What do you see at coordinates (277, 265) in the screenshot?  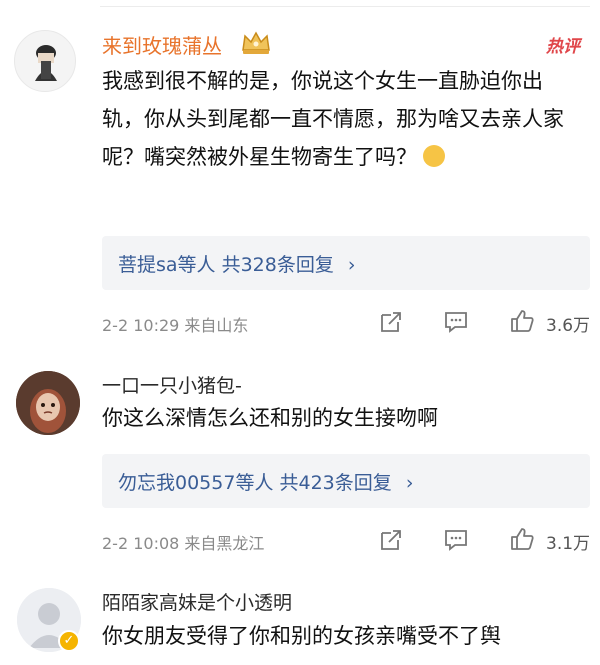 I see `reply-count: 共328条回复` at bounding box center [277, 265].